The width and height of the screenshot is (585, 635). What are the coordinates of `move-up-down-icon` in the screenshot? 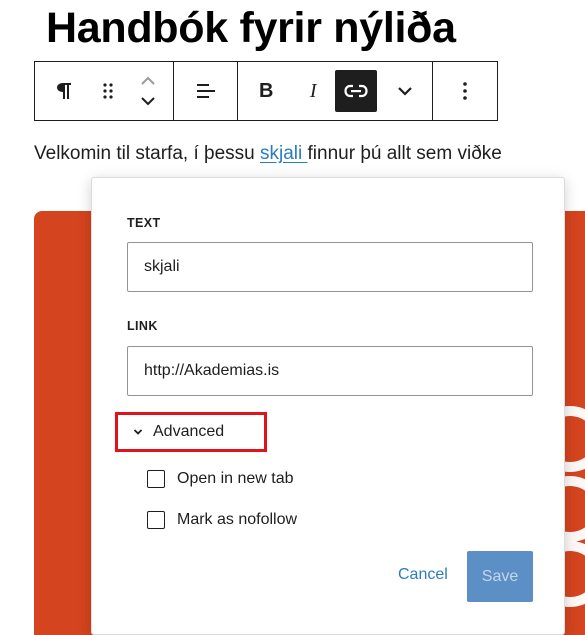 It's located at (148, 91).